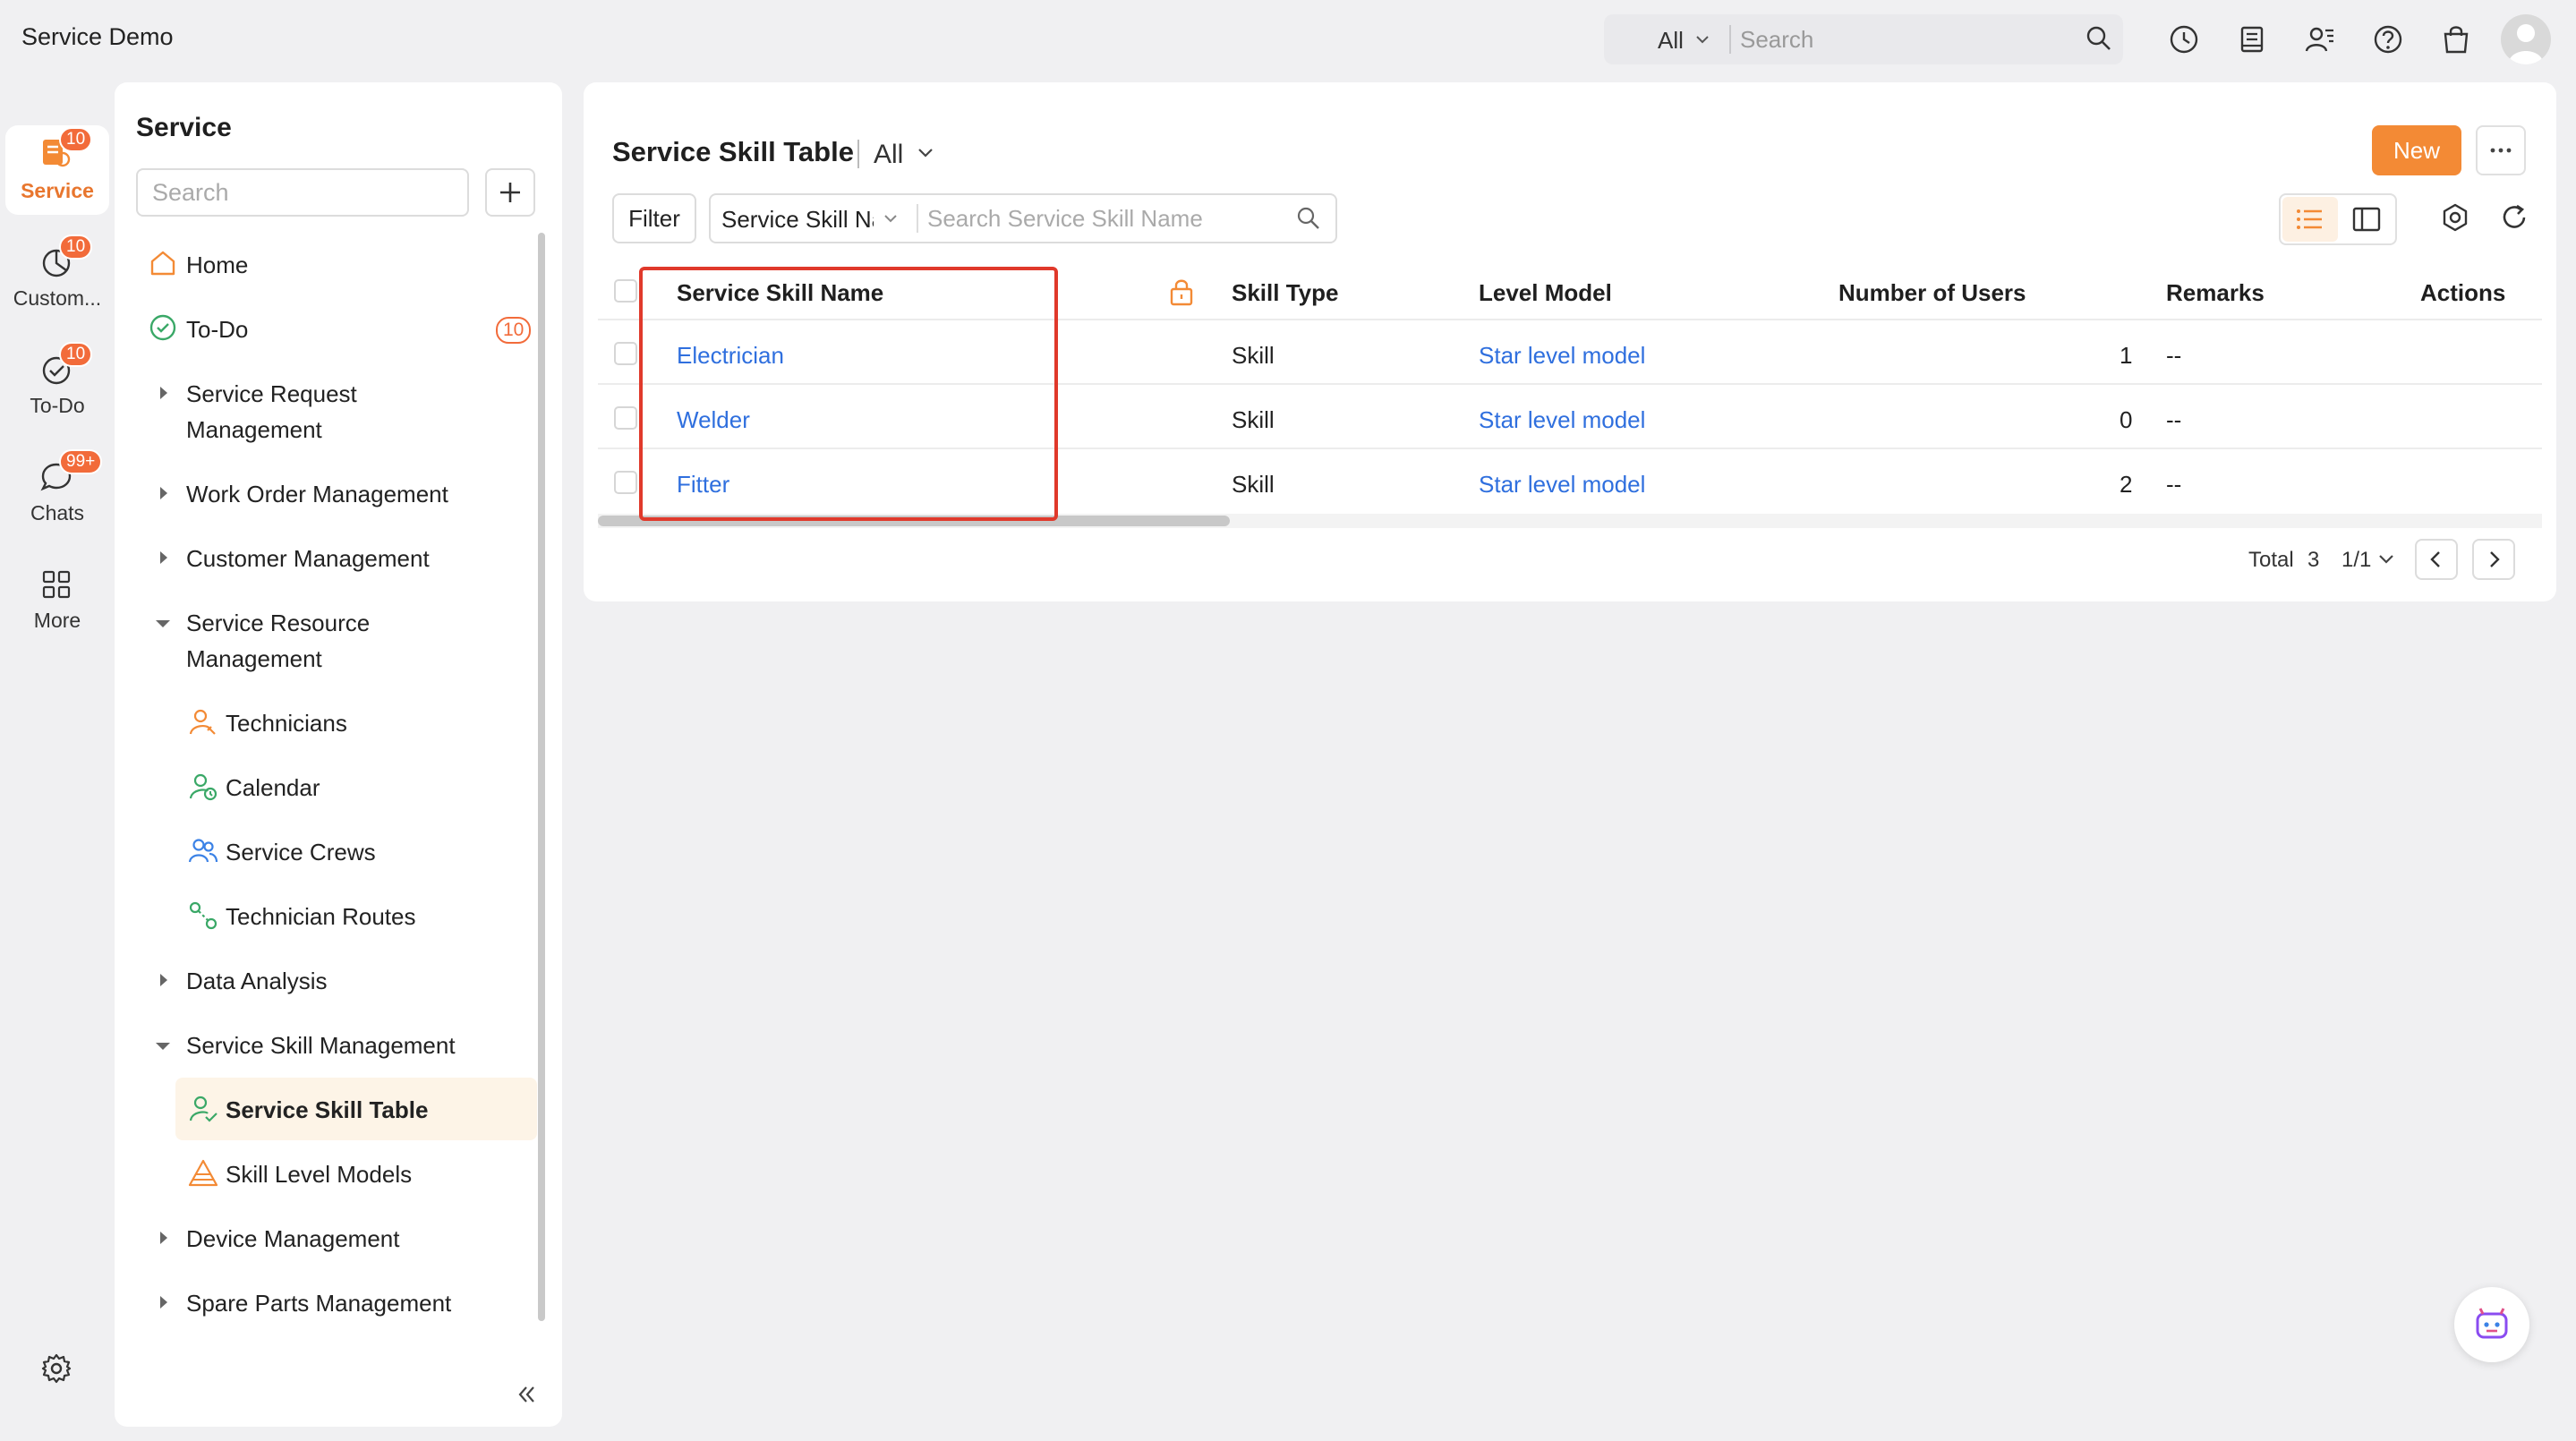 Image resolution: width=2576 pixels, height=1441 pixels. What do you see at coordinates (2313, 560) in the screenshot?
I see `pager-total: 3` at bounding box center [2313, 560].